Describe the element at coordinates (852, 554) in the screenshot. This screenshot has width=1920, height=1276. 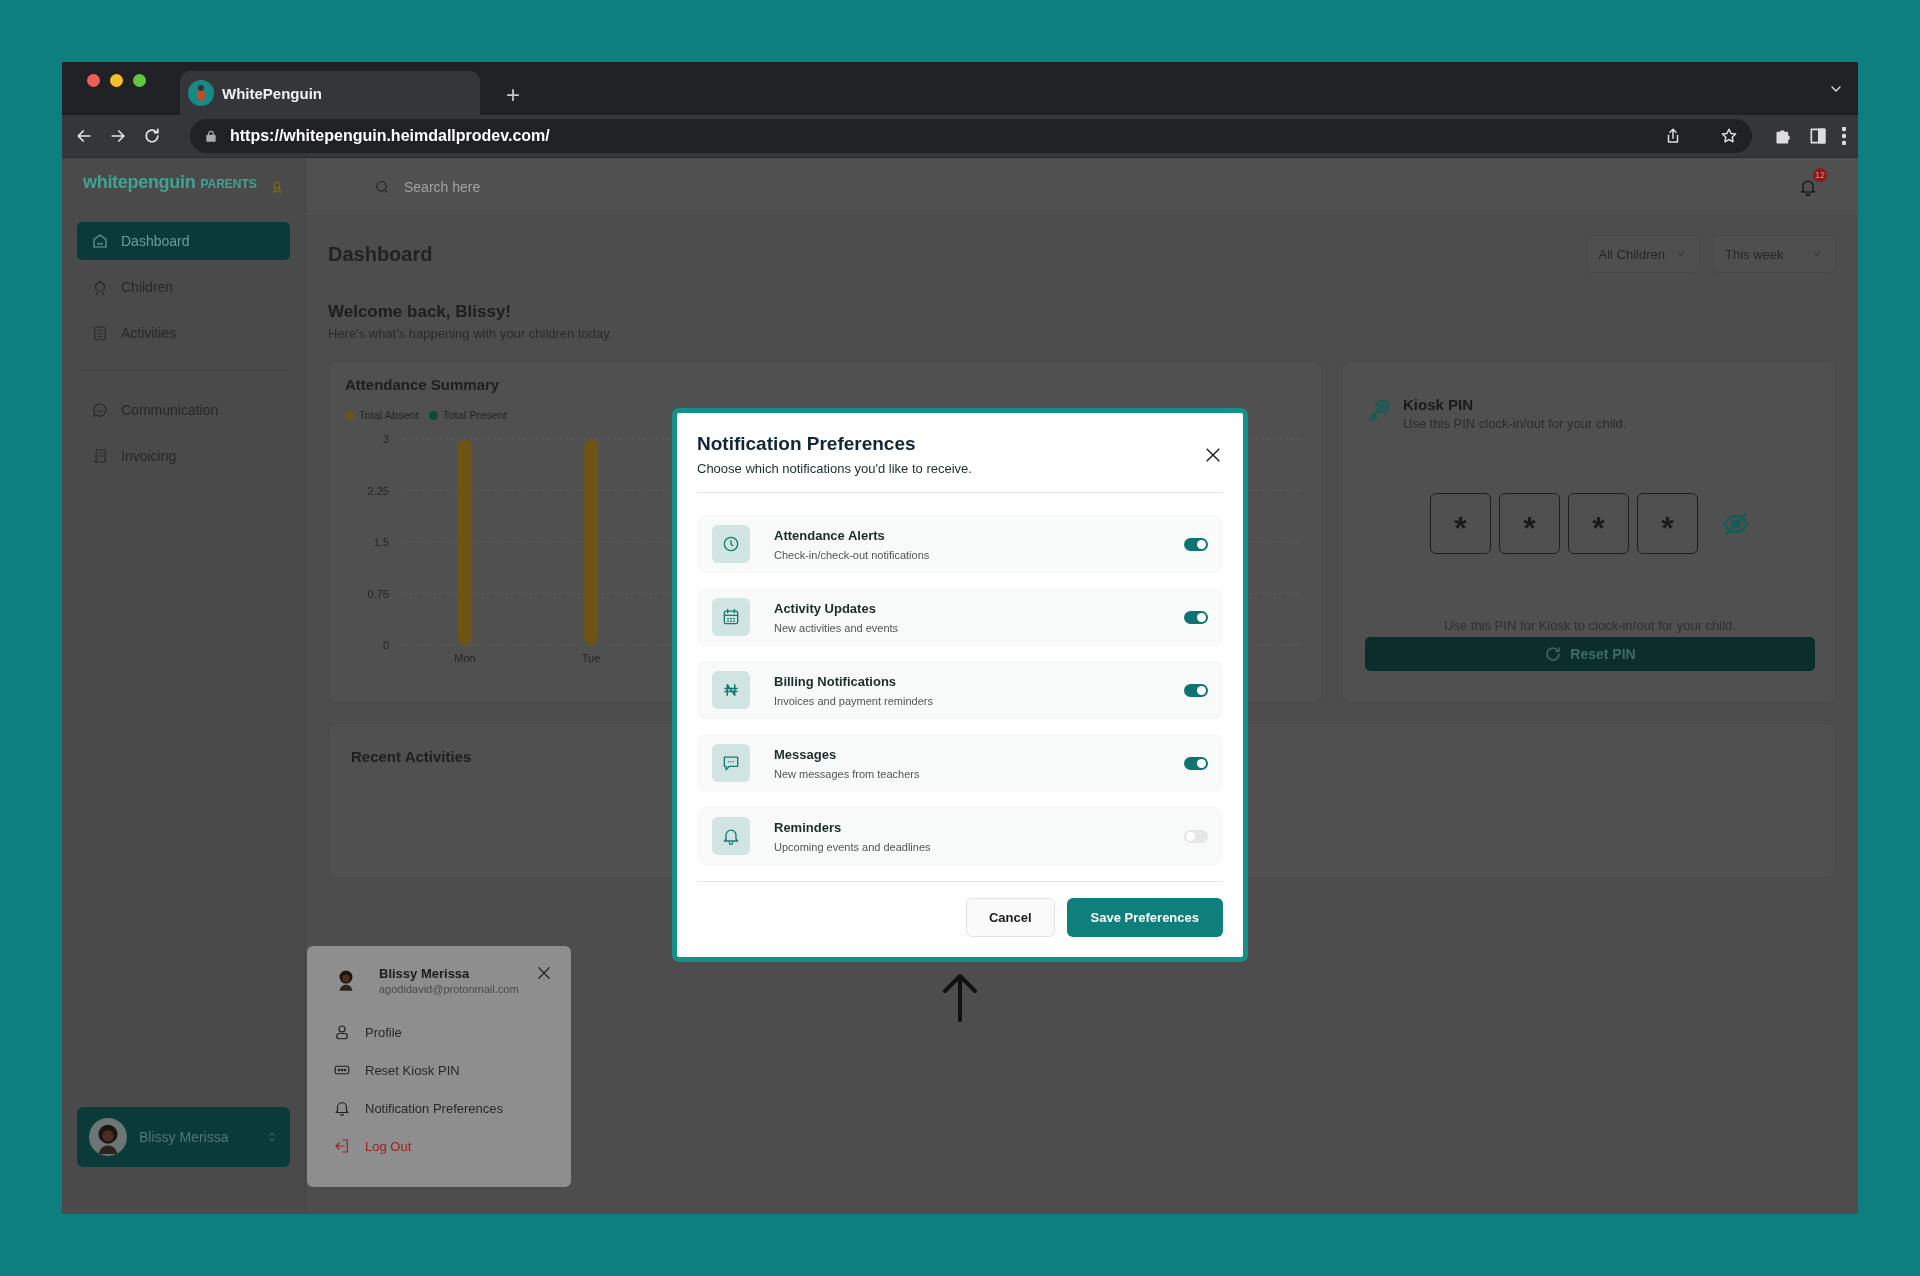
I see `preference-description: Check-in/check-out notifications` at that location.